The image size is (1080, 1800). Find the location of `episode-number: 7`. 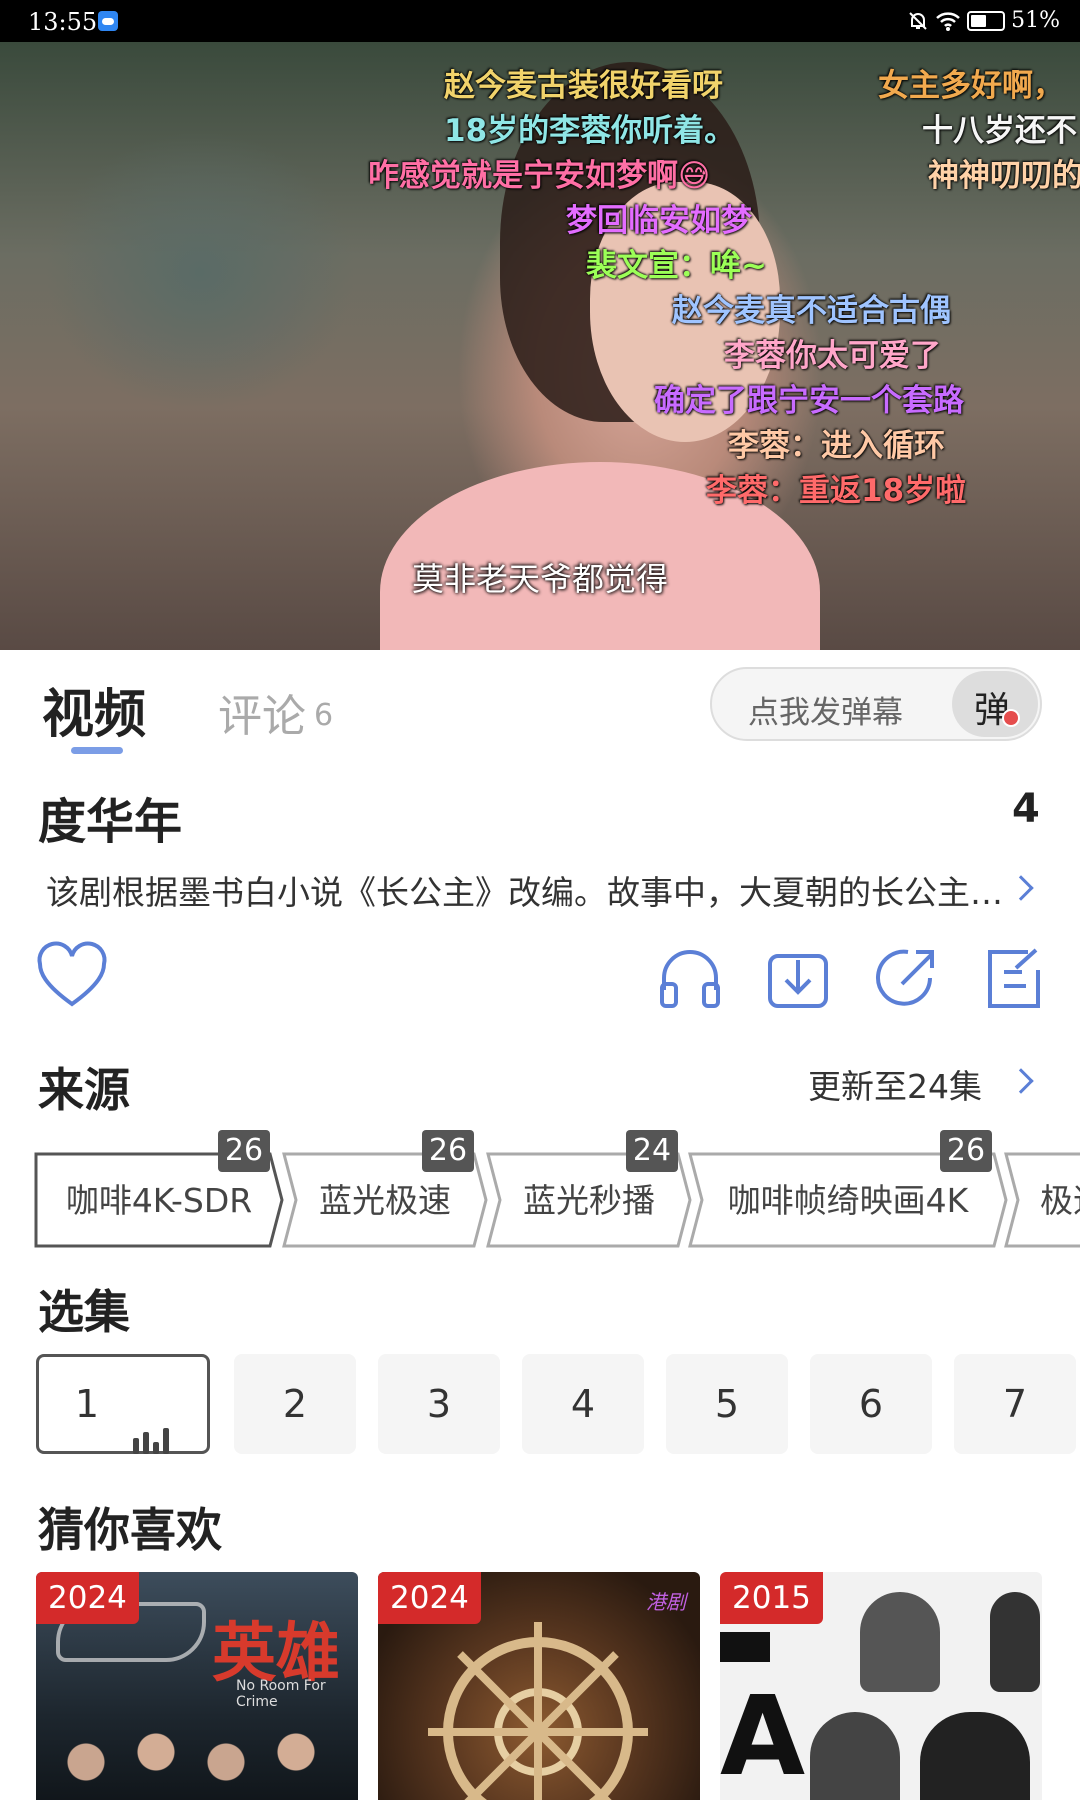

episode-number: 7 is located at coordinates (1015, 1404).